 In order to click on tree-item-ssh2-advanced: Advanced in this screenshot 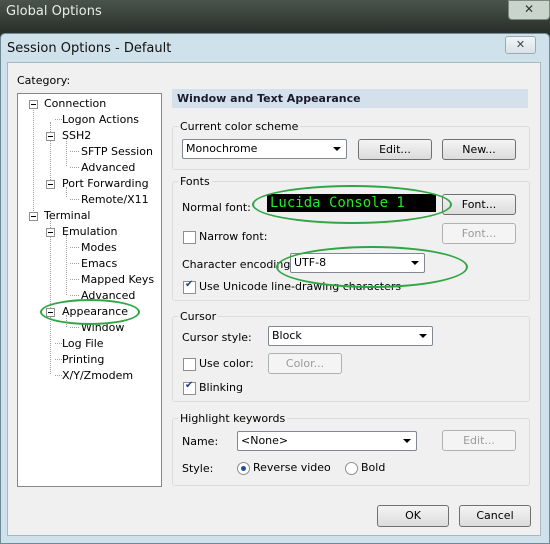, I will do `click(108, 167)`.